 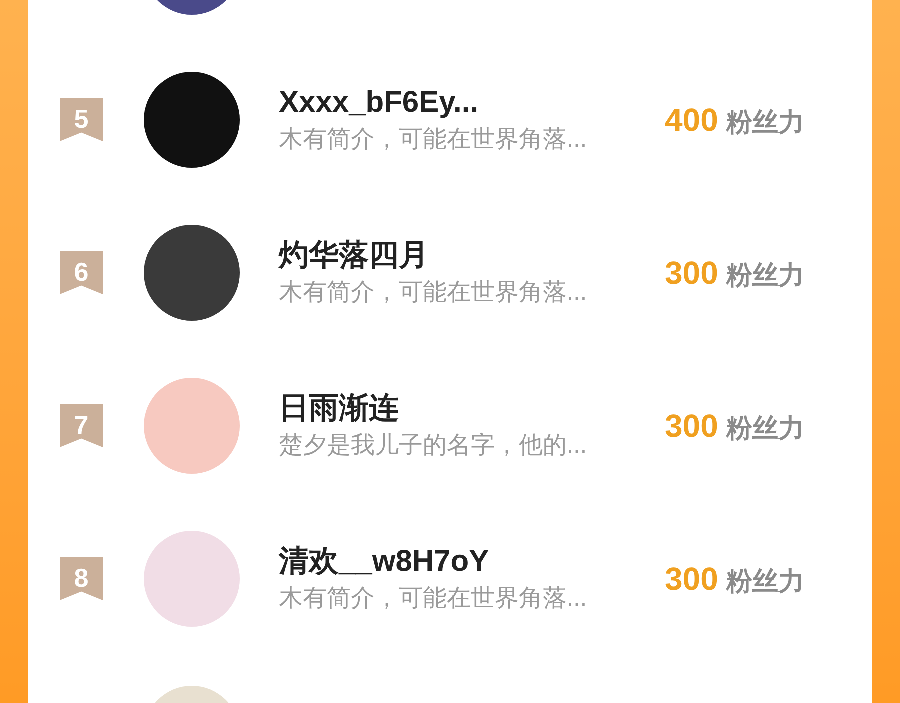 What do you see at coordinates (384, 562) in the screenshot?
I see `user-name: 清欢__w8H7oY` at bounding box center [384, 562].